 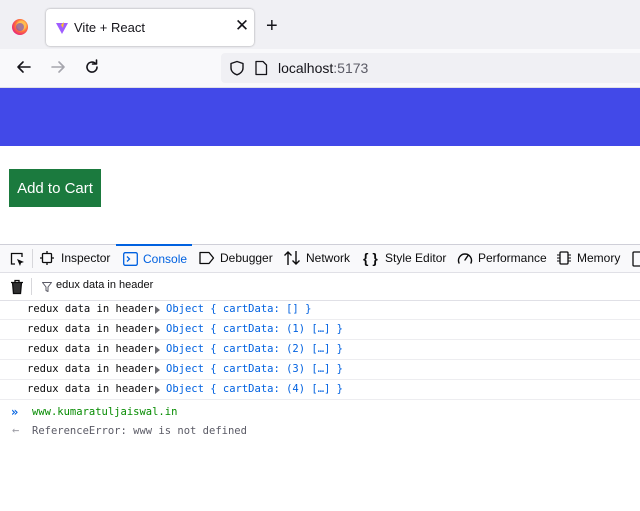 I want to click on browser-tab-active: Vite + React ✕, so click(x=150, y=27).